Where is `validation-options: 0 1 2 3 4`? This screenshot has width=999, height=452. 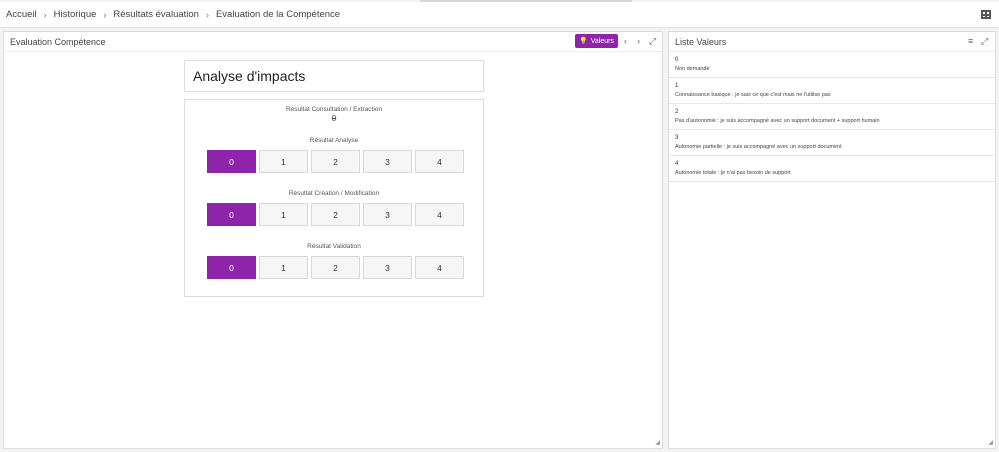
validation-options: 0 1 2 3 4 is located at coordinates (335, 267).